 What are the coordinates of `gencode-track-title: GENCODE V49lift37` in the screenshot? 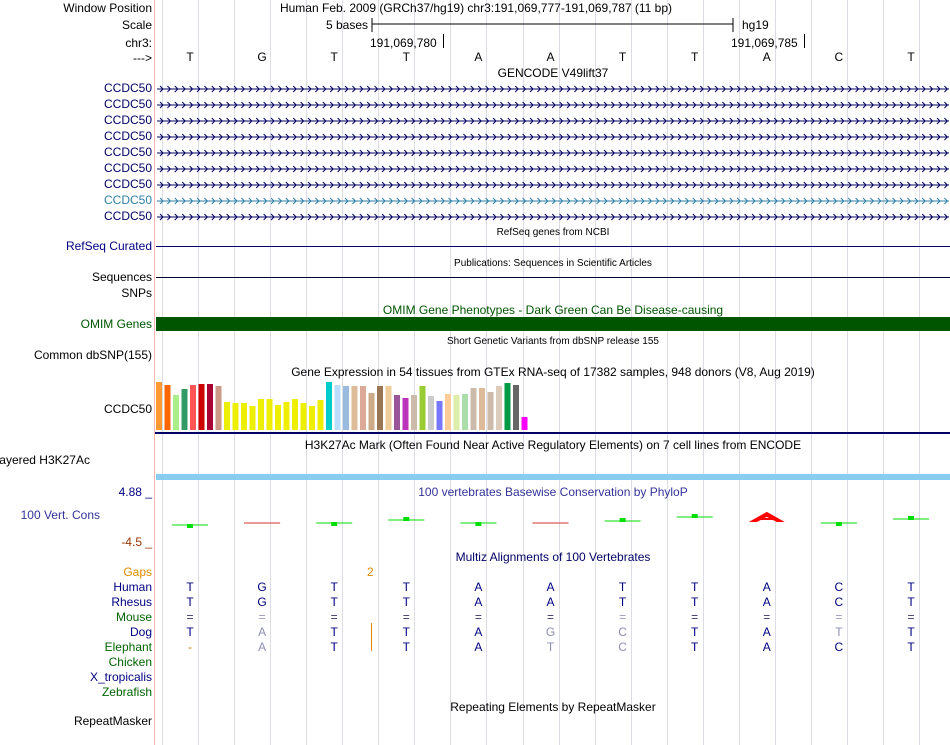 It's located at (553, 73).